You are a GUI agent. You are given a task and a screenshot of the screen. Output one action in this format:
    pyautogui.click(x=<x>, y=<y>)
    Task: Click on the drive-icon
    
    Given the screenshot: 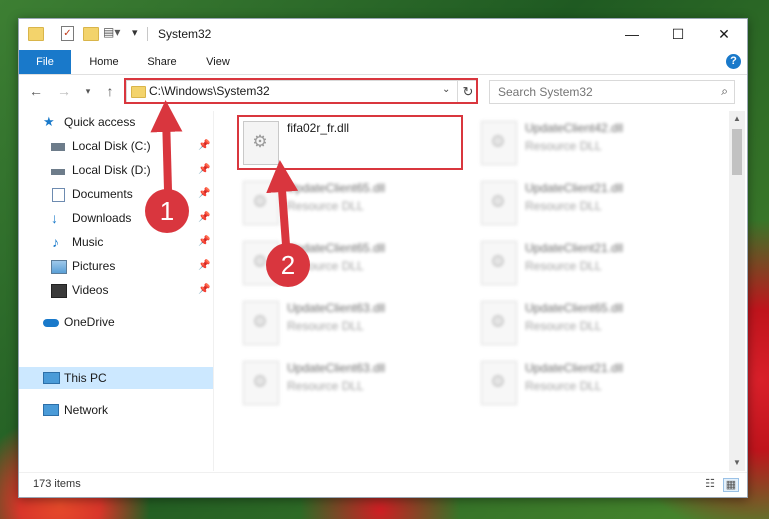 What is the action you would take?
    pyautogui.click(x=58, y=172)
    